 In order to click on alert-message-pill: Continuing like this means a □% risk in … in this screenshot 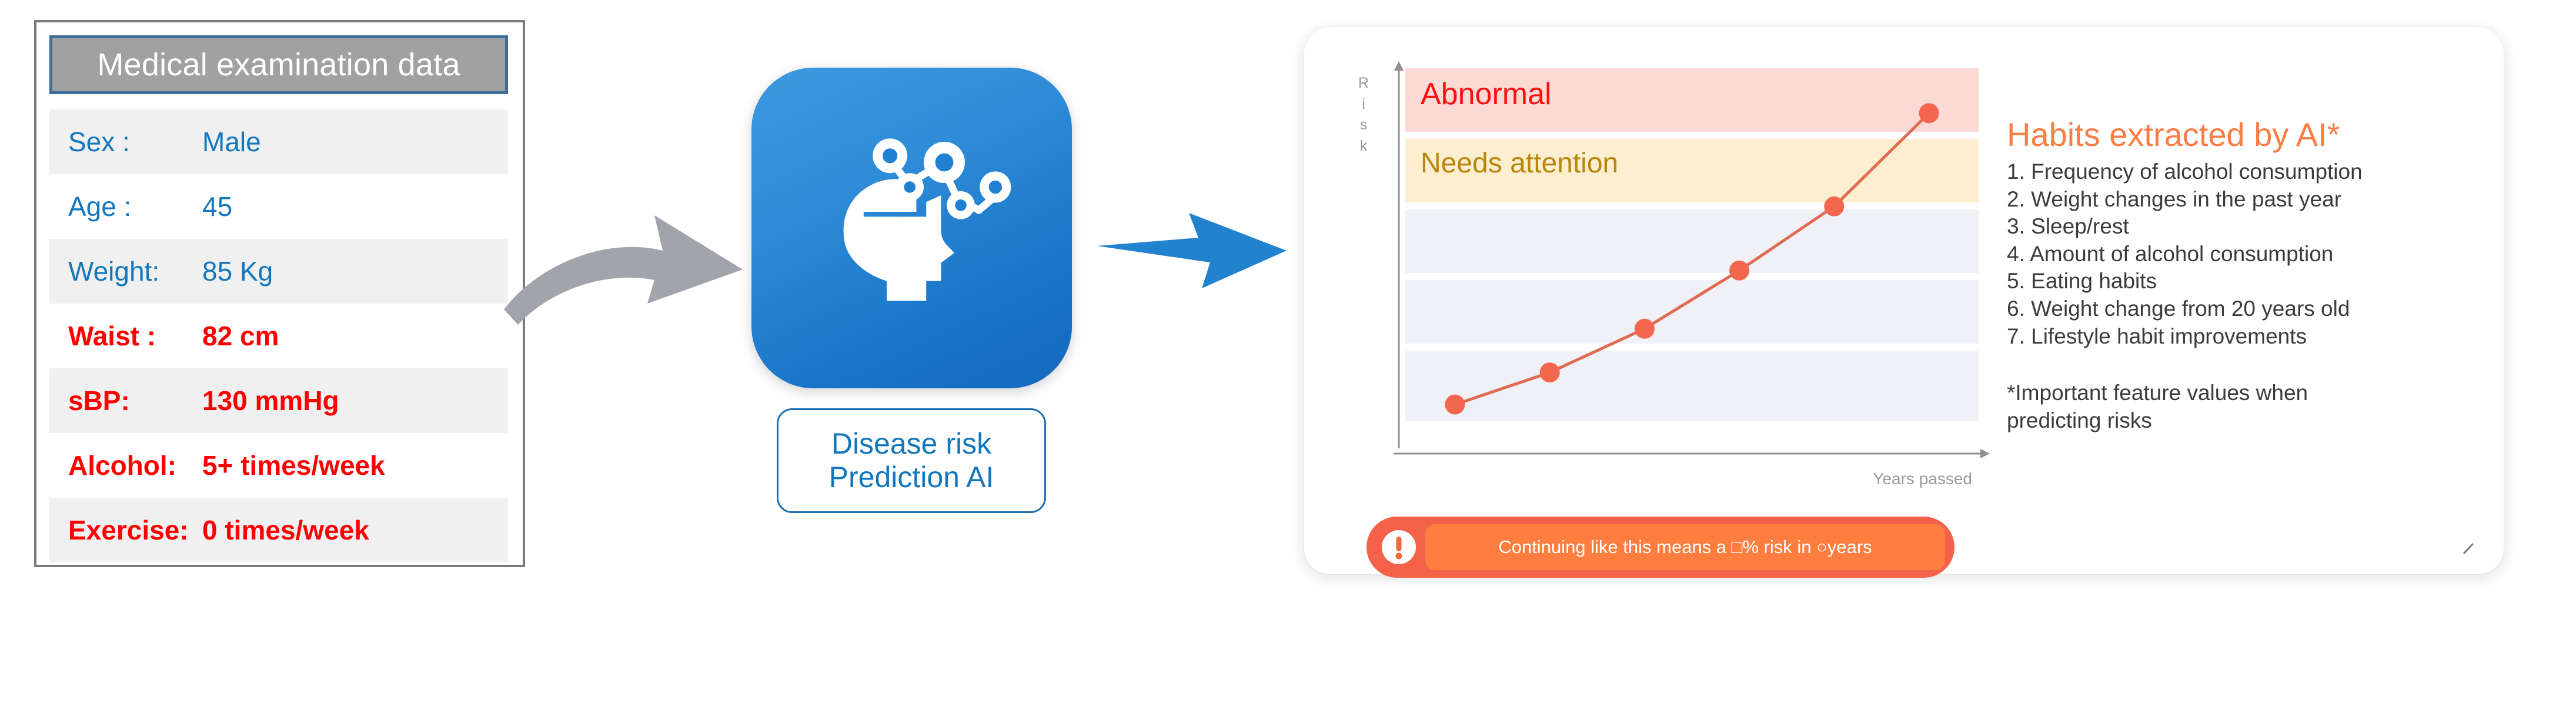, I will do `click(1685, 547)`.